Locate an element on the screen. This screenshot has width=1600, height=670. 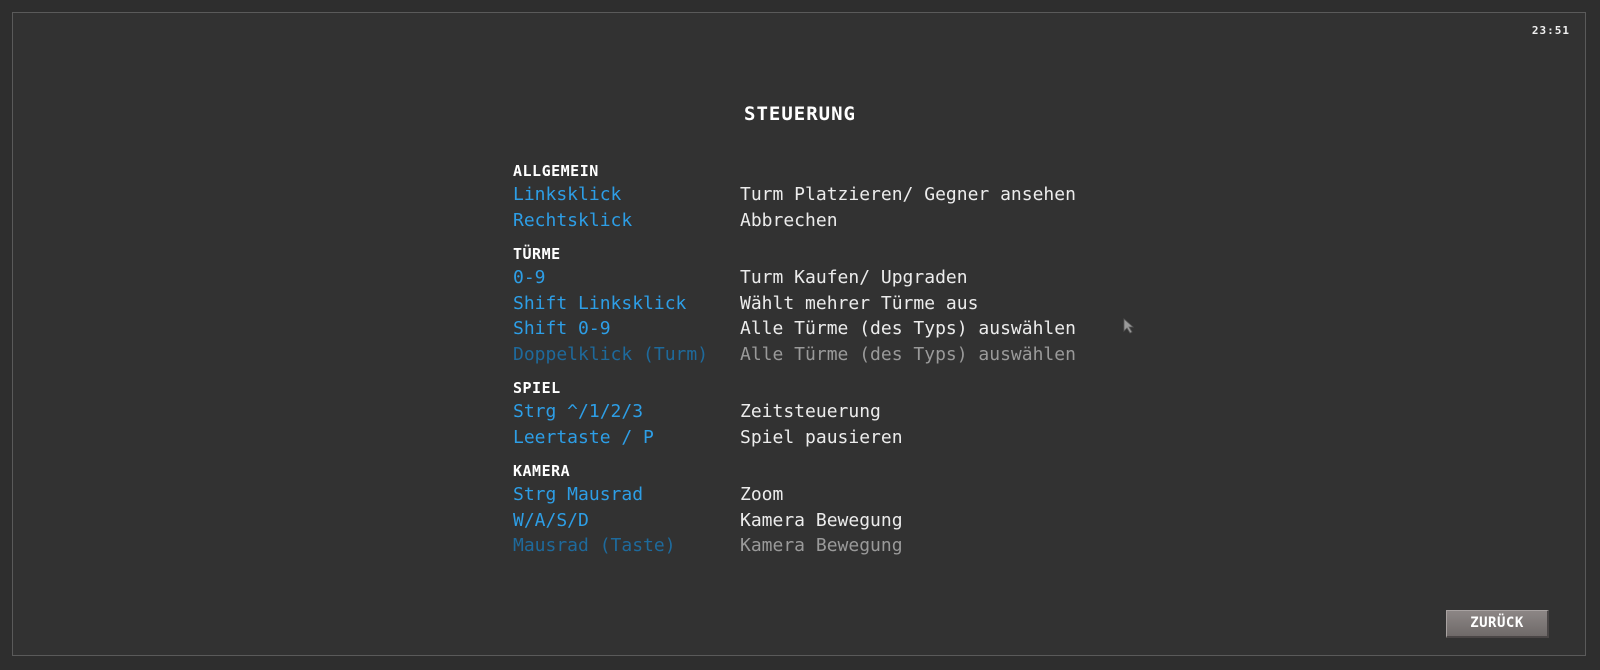
control-key: Mausrad (Taste) is located at coordinates (594, 545).